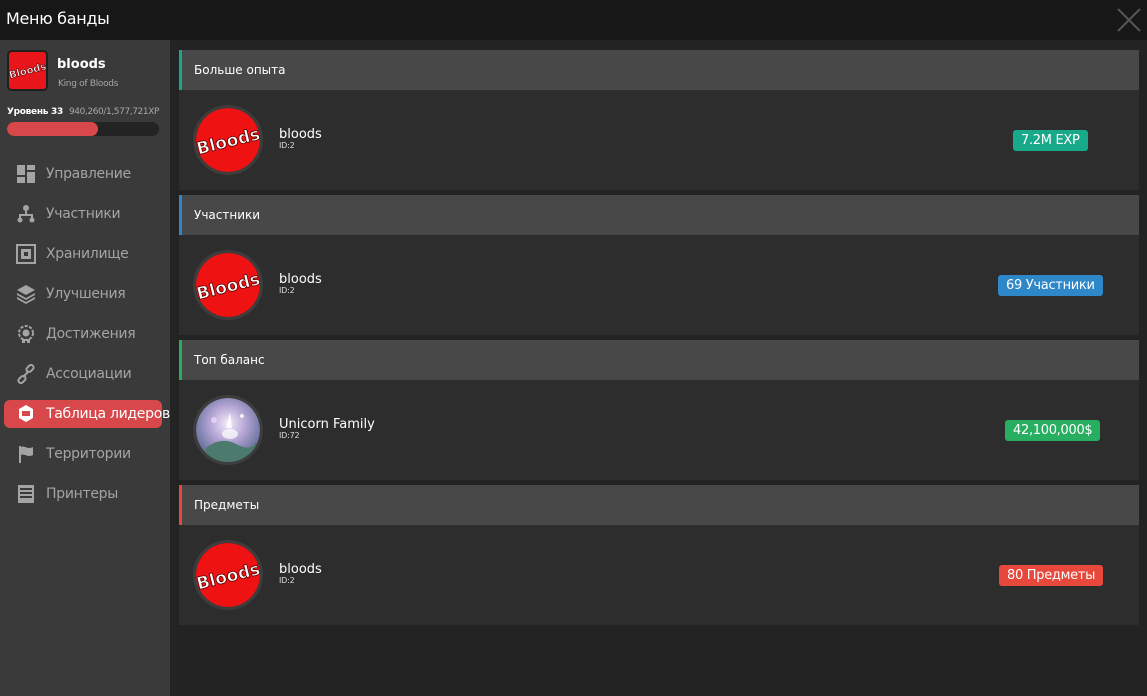 This screenshot has height=696, width=1147. I want to click on close-icon, so click(1129, 20).